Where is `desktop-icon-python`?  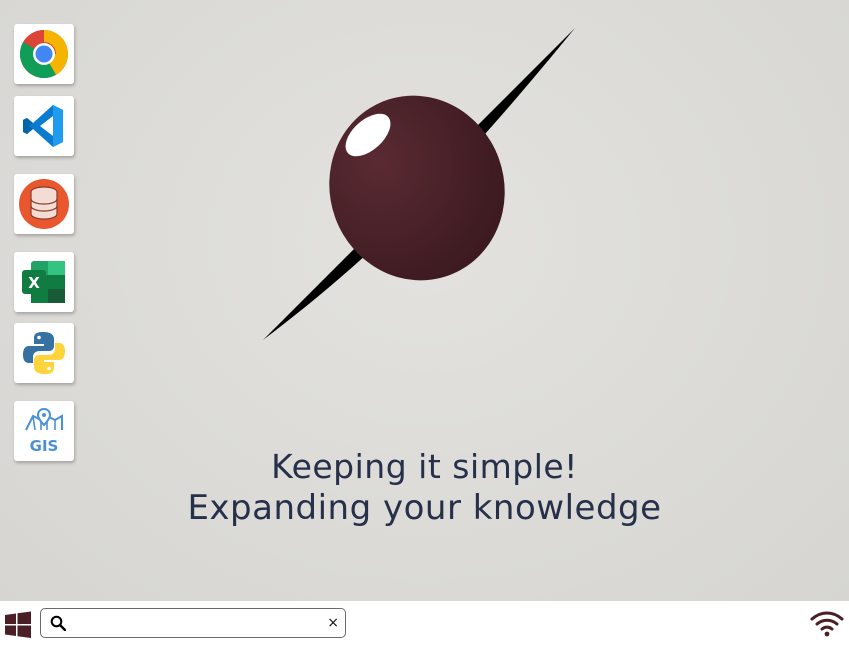
desktop-icon-python is located at coordinates (44, 353).